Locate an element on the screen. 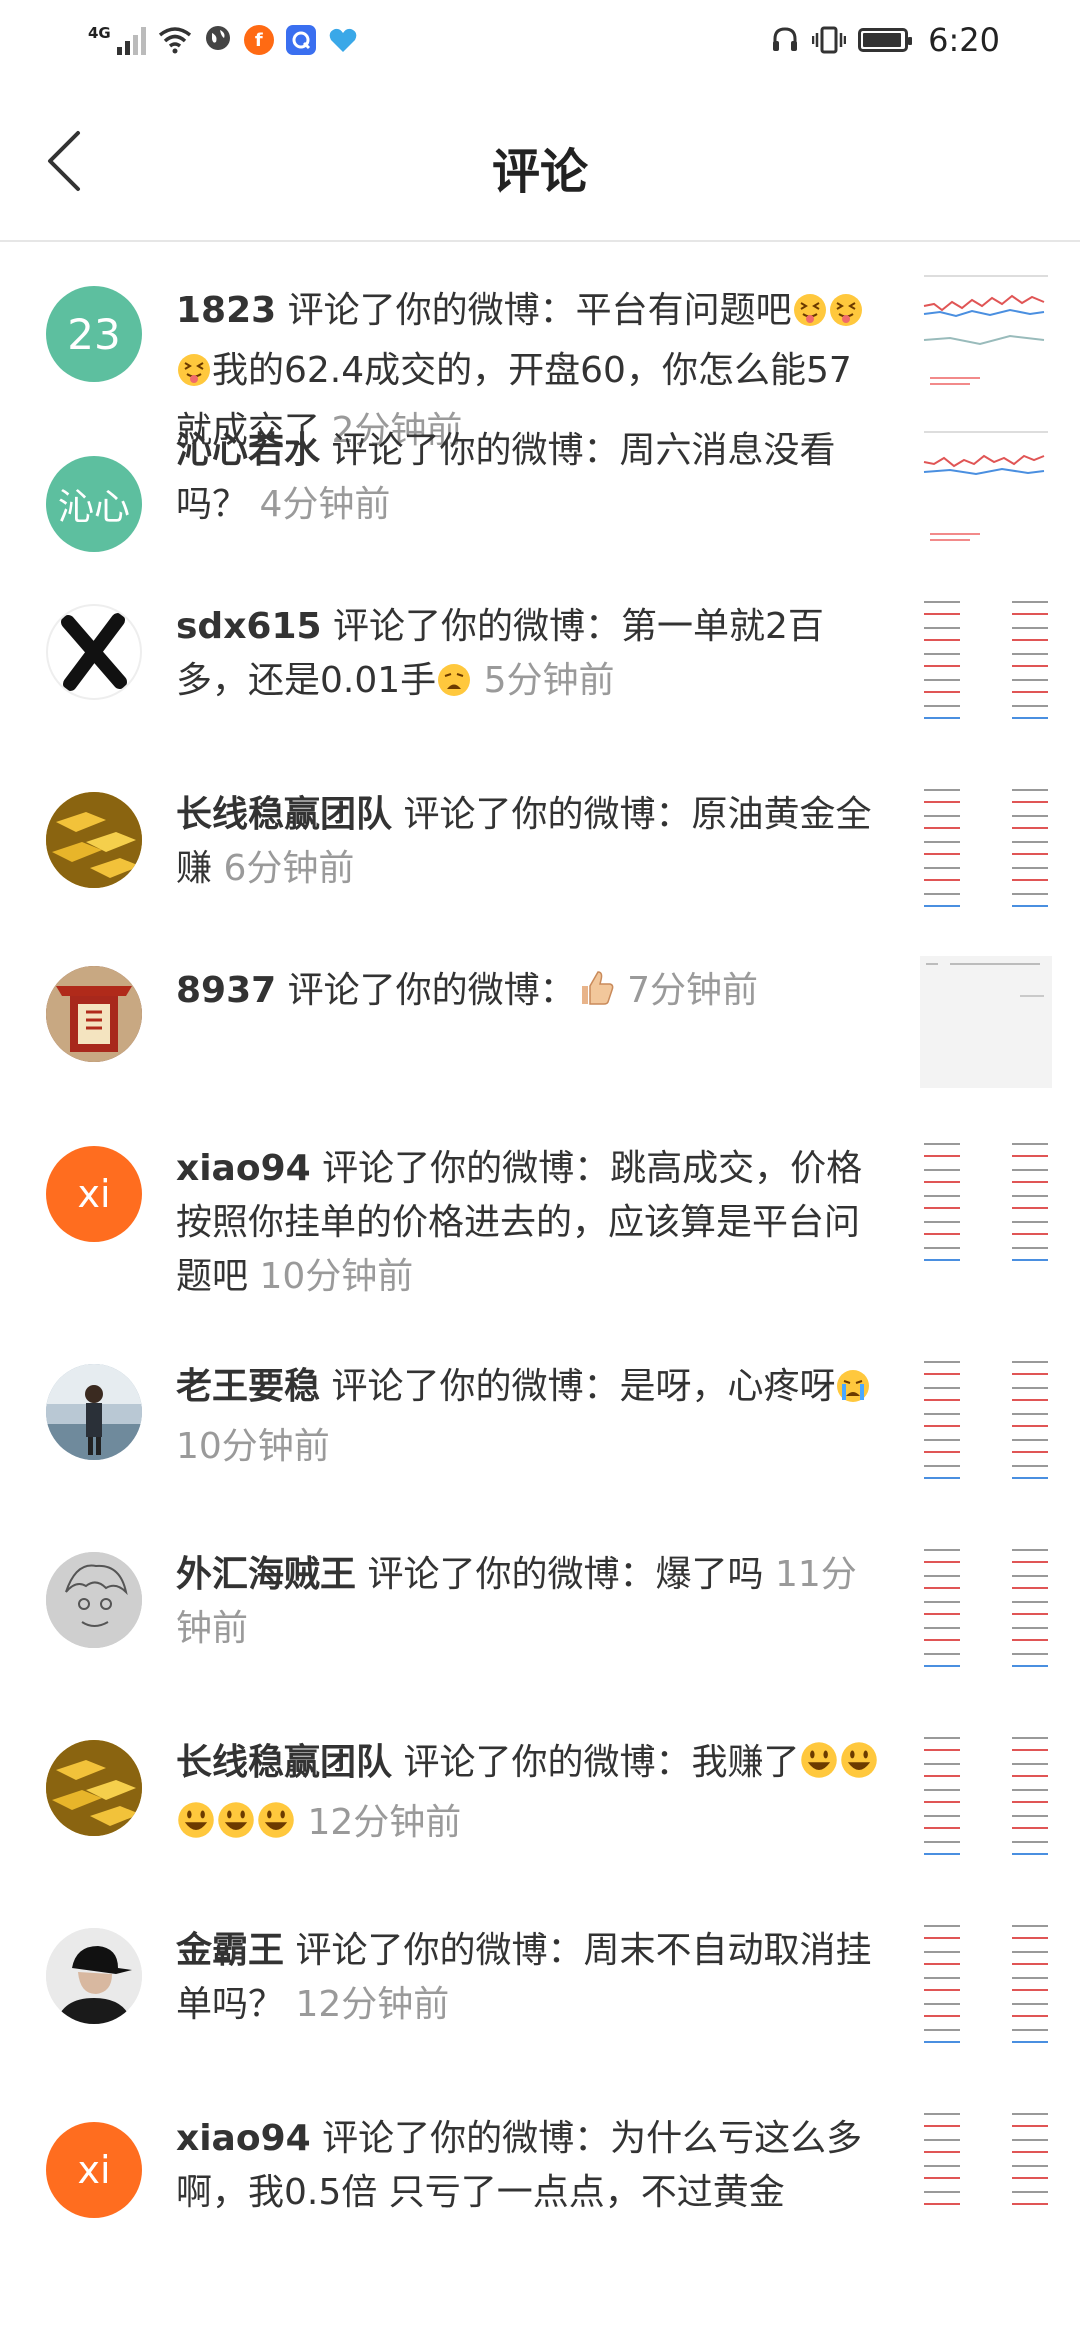  app-q-icon is located at coordinates (300, 40).